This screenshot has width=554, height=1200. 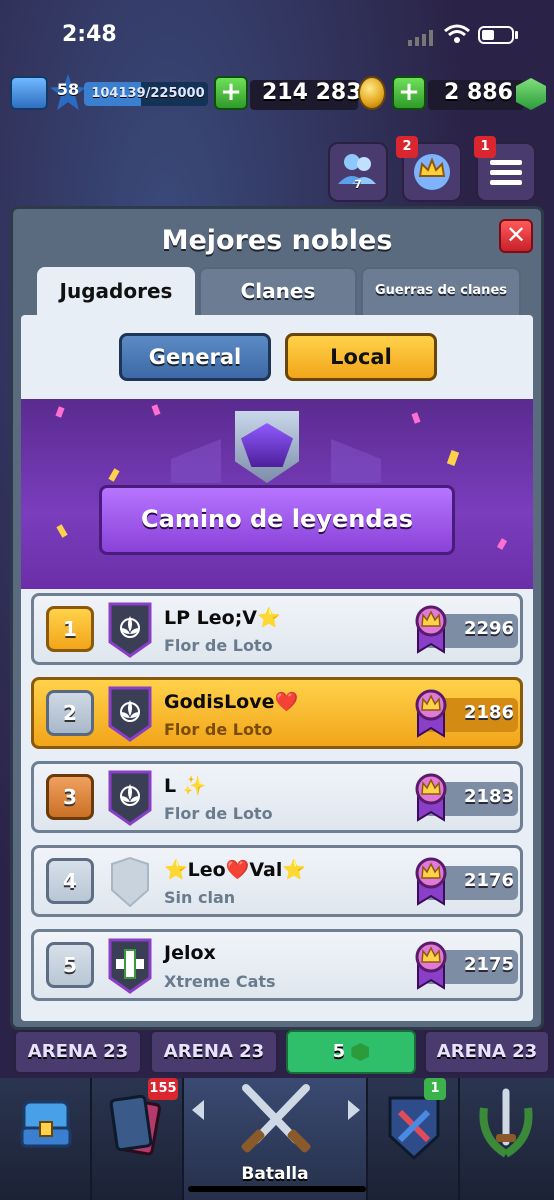 I want to click on buy-gems-button: +, so click(x=409, y=93).